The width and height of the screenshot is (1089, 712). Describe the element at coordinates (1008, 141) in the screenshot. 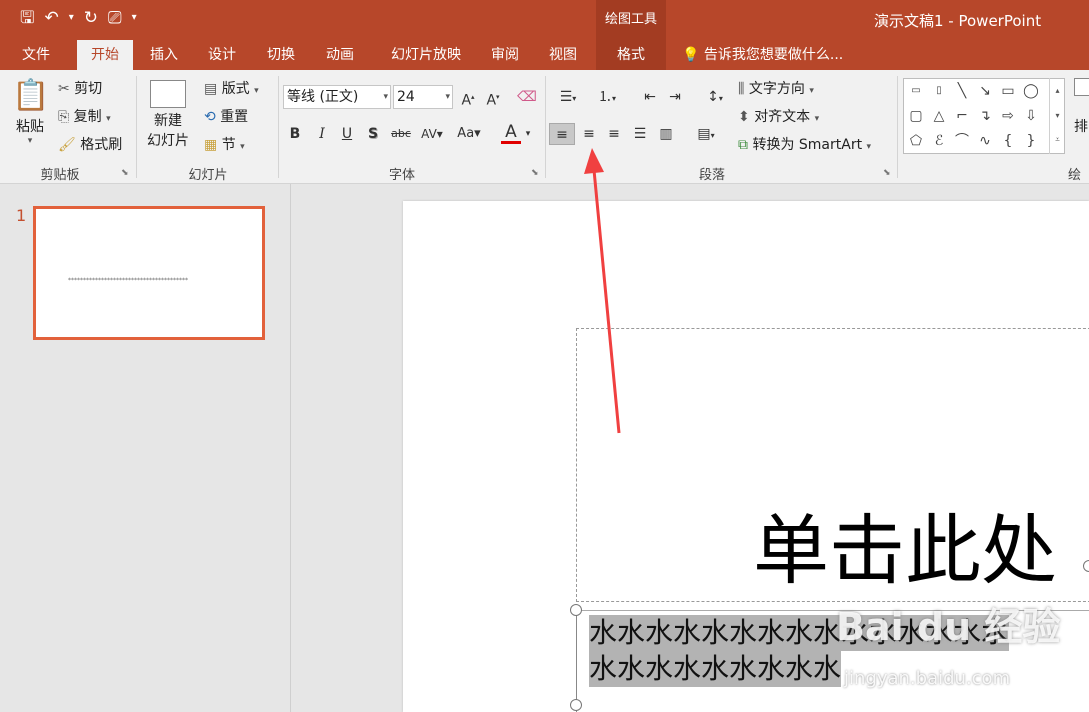

I see `shape-left-brace-icon: {` at that location.